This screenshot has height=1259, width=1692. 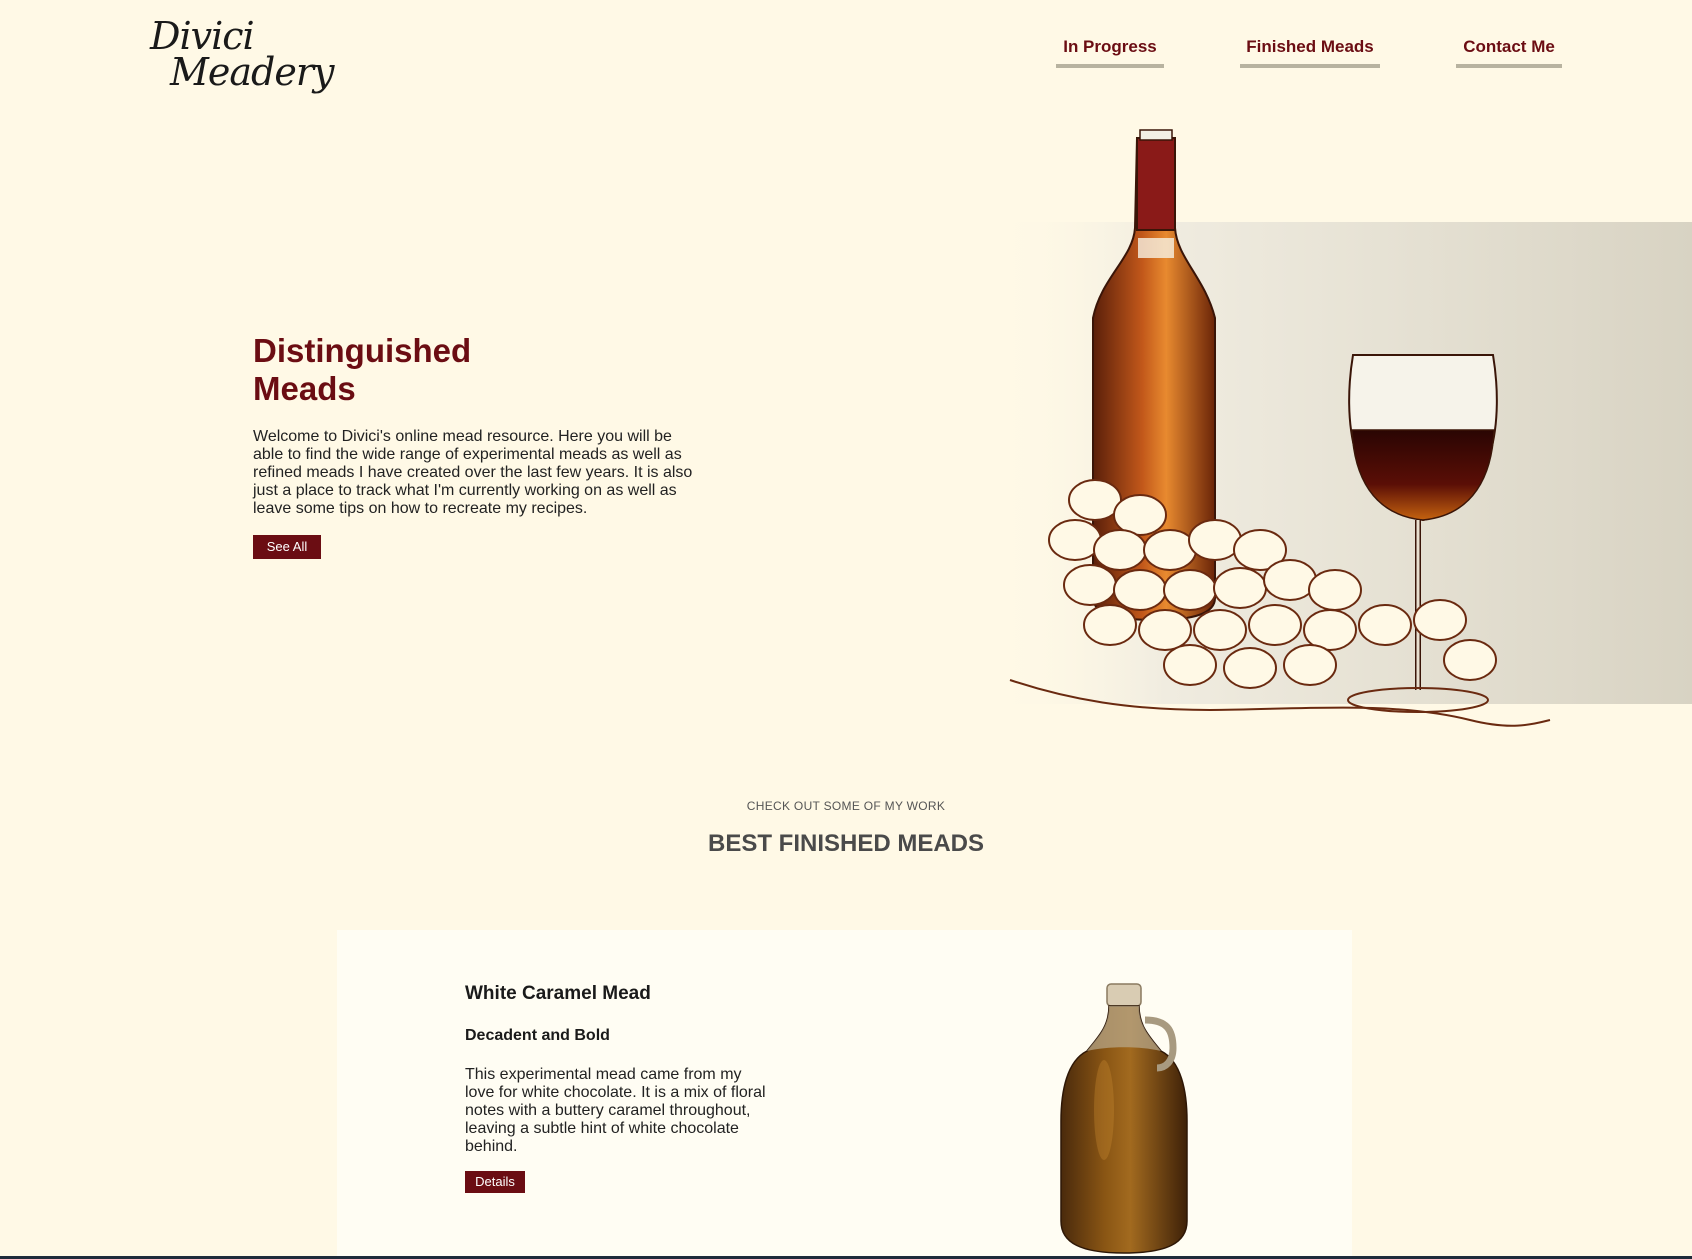 I want to click on section-eyebrow: CHECK OUT SOME OF MY WORK, so click(x=846, y=806).